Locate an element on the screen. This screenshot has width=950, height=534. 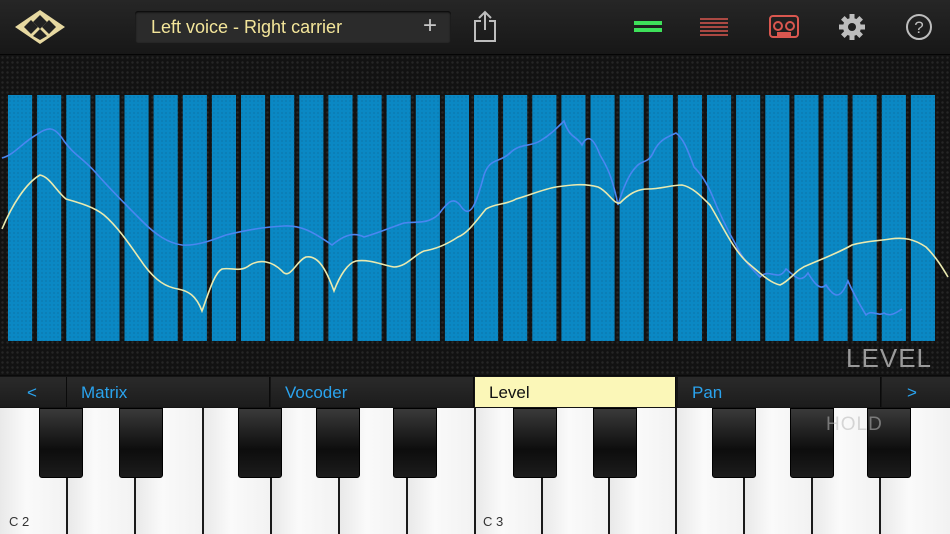
spectrum-icon is located at coordinates (714, 27).